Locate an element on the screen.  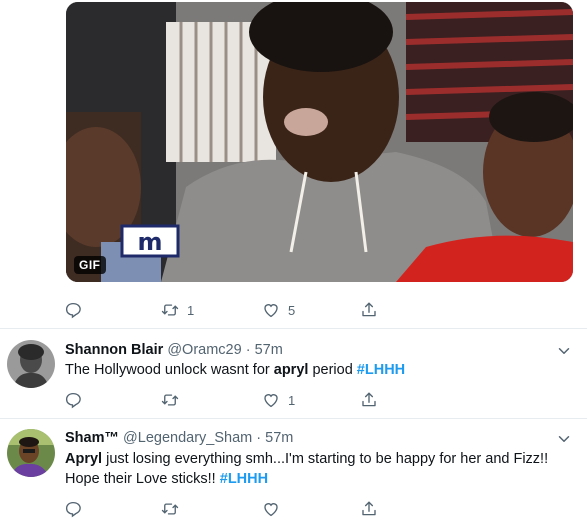
tweet-text-segment: period is located at coordinates (332, 370).